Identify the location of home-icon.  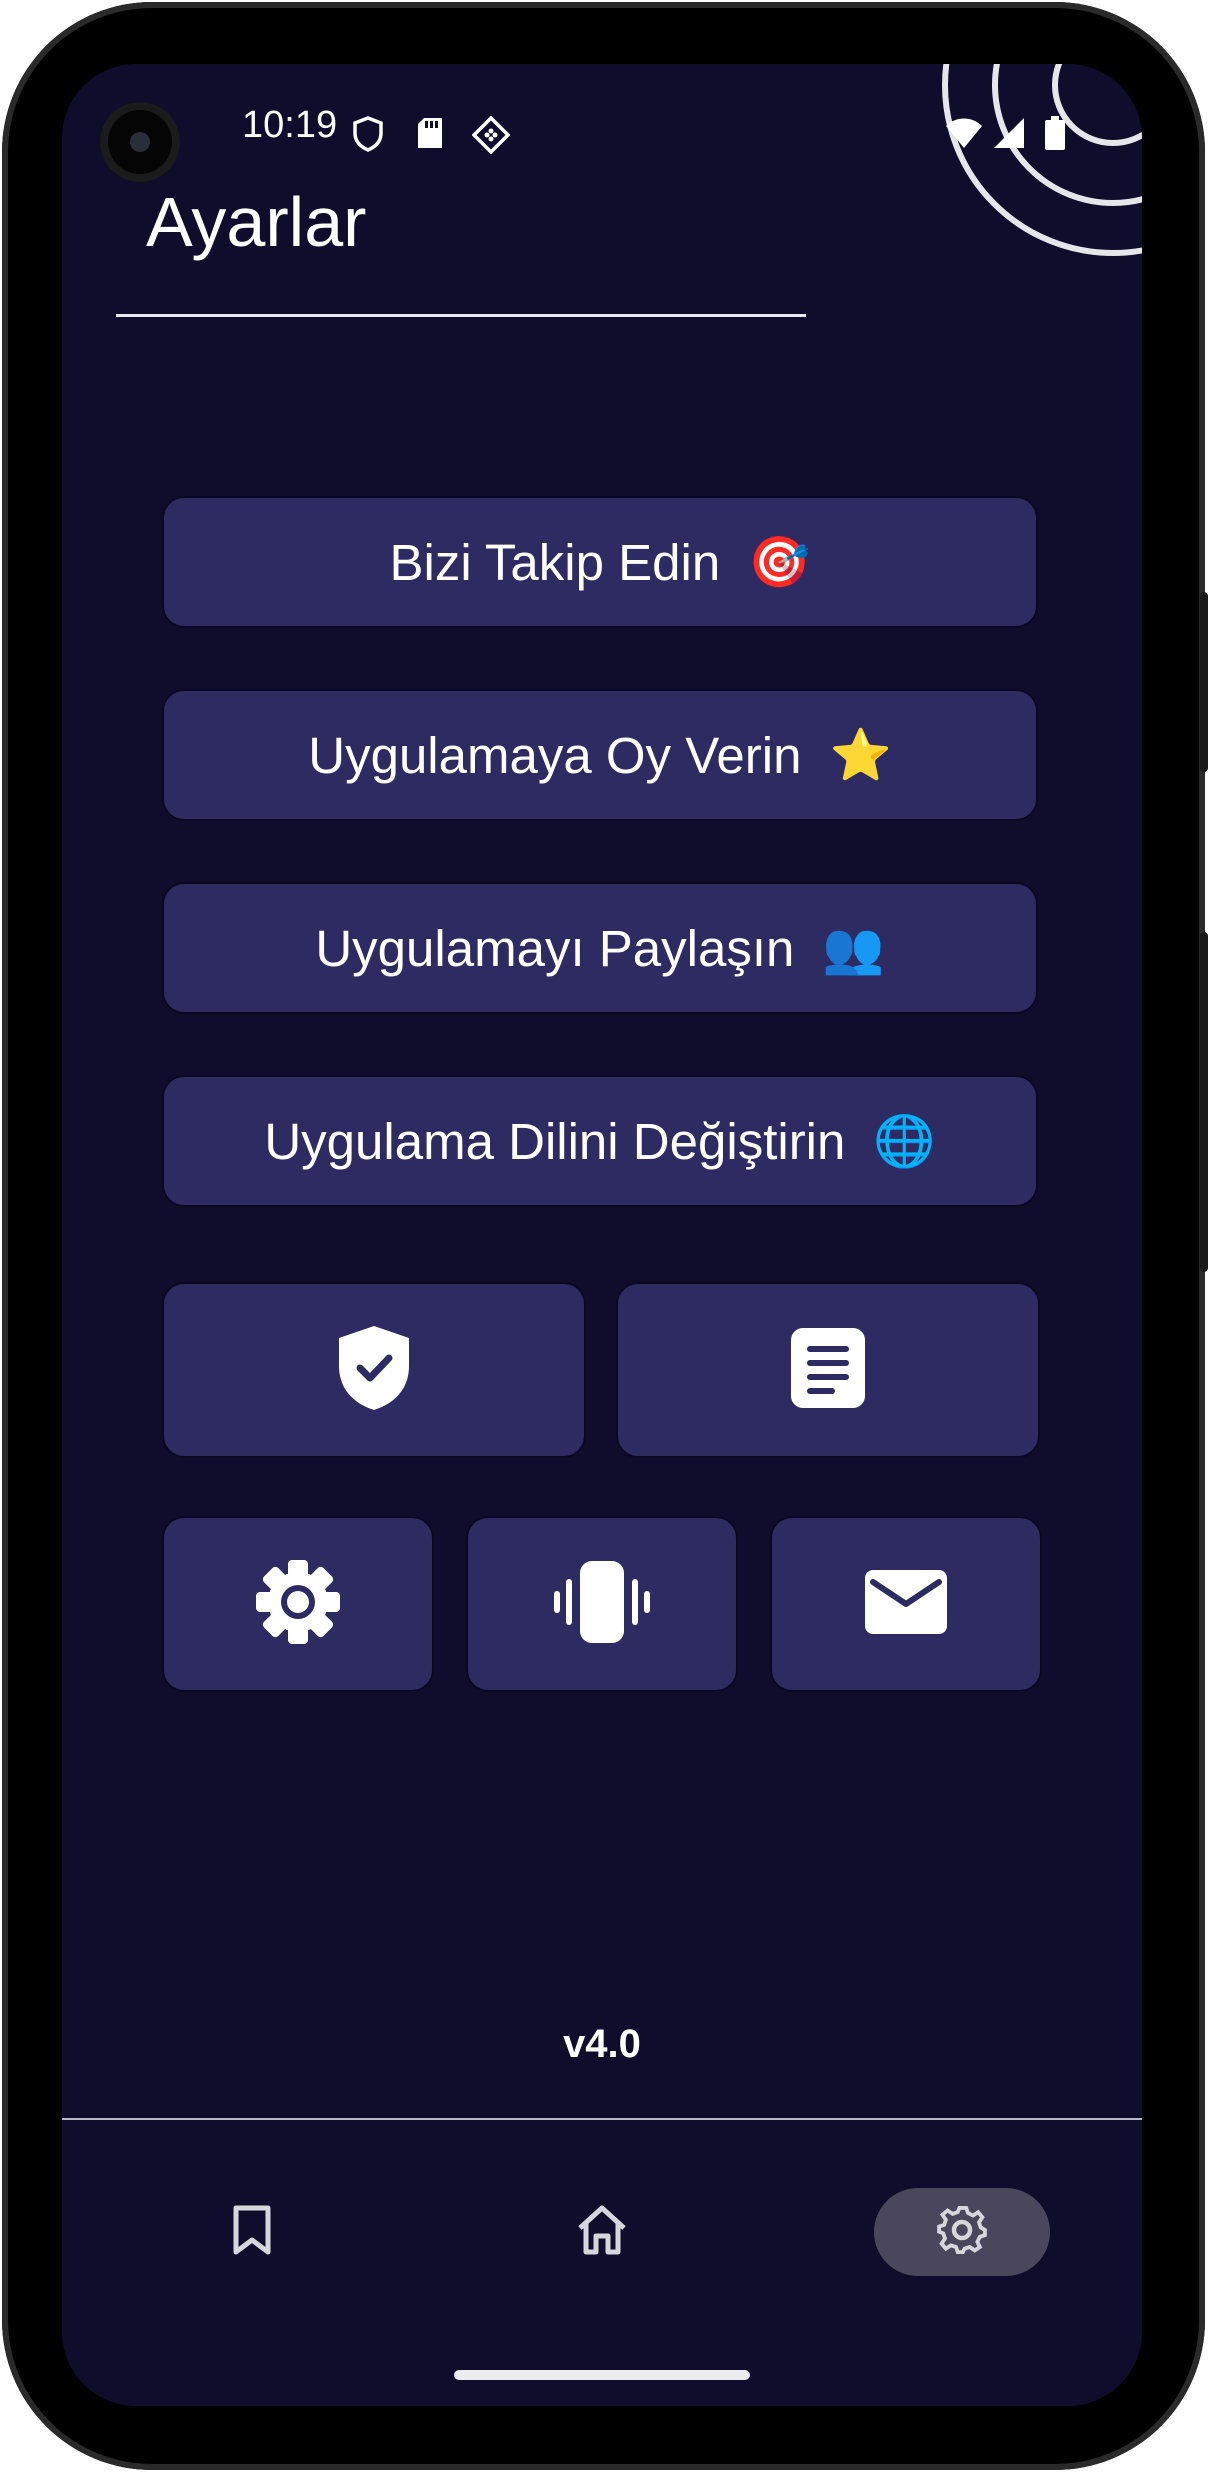
(602, 2232).